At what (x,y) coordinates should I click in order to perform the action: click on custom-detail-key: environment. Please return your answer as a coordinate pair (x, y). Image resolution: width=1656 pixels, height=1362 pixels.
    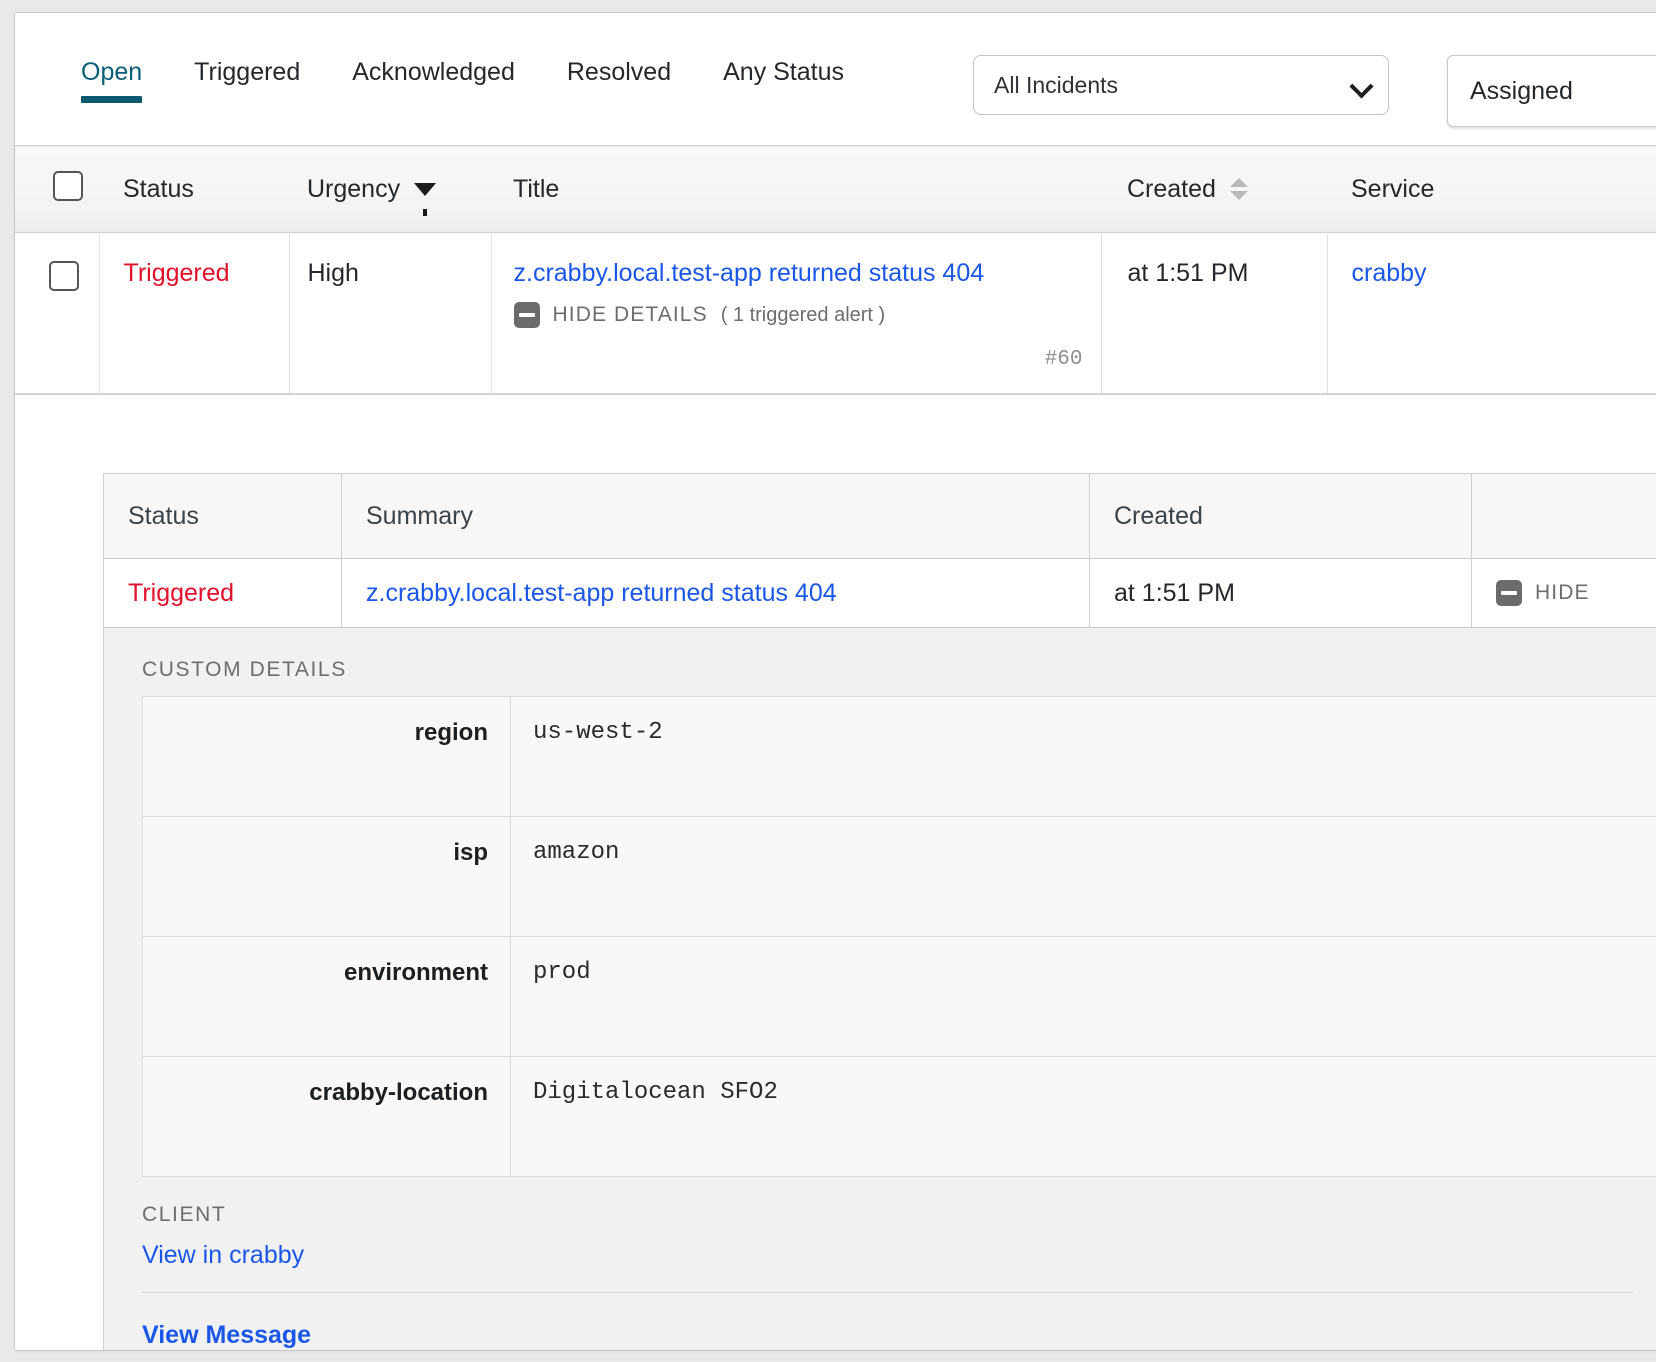
    Looking at the image, I should click on (326, 996).